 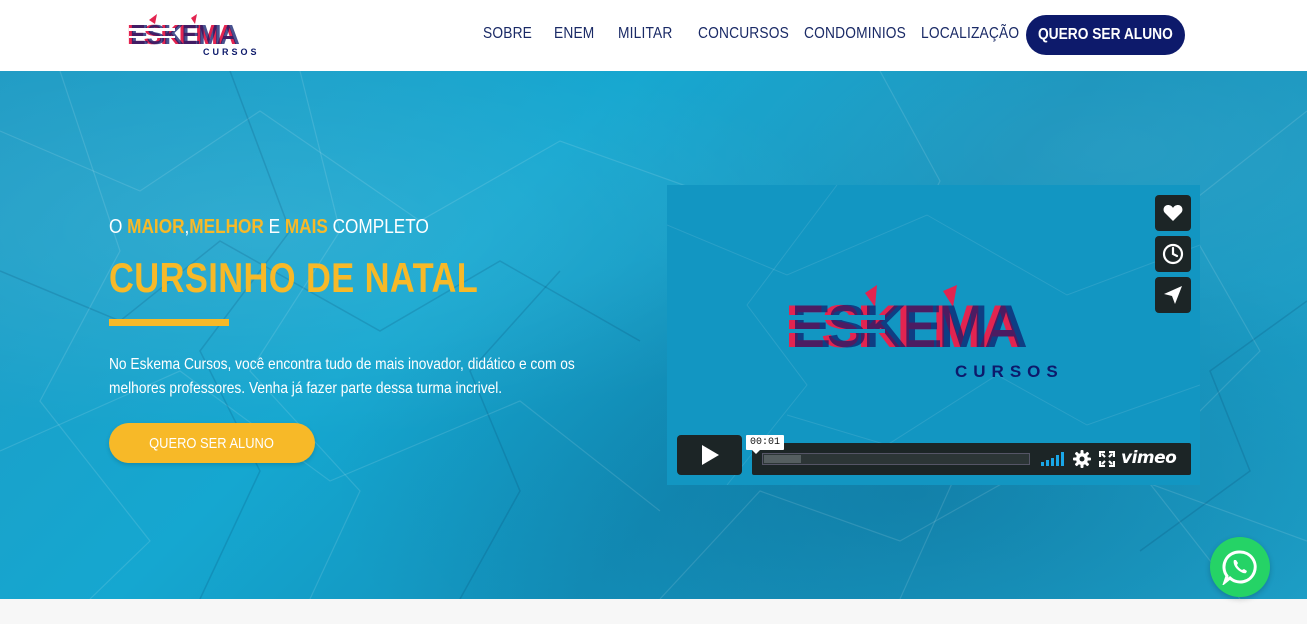 I want to click on whatsapp-icon, so click(x=1239, y=567).